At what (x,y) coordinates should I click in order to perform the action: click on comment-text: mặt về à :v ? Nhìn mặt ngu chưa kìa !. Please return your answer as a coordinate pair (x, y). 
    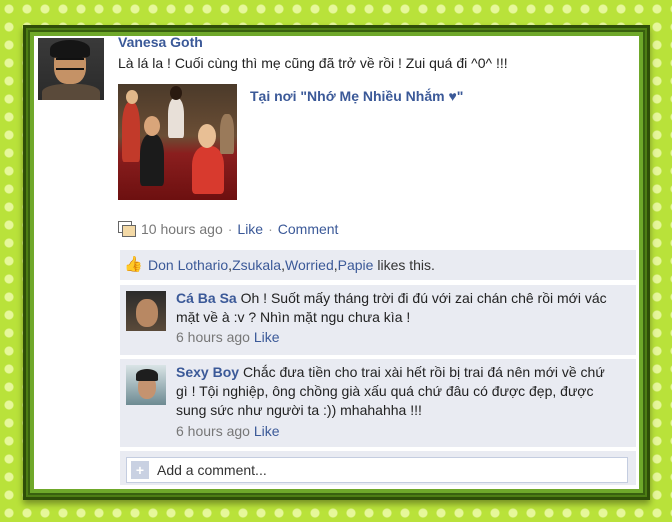
    Looking at the image, I should click on (293, 317).